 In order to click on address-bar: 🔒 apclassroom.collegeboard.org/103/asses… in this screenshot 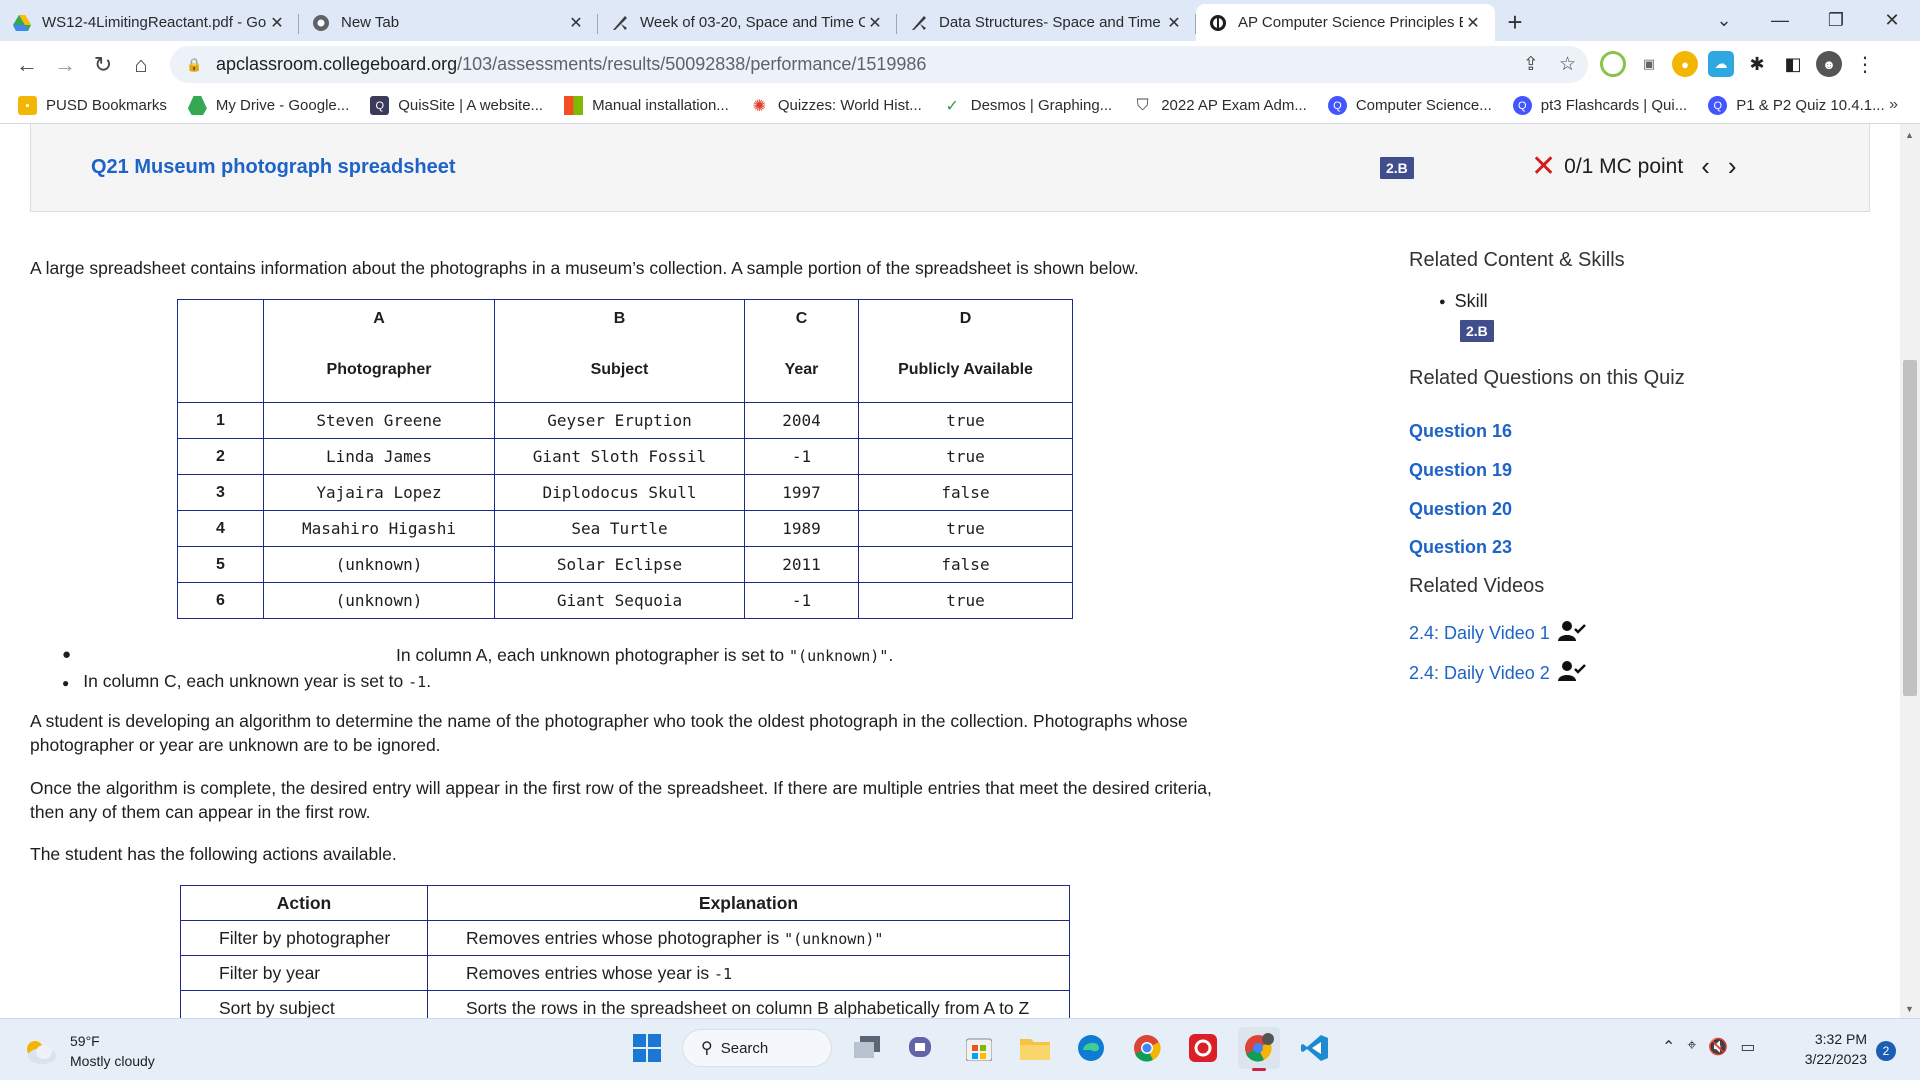, I will do `click(879, 64)`.